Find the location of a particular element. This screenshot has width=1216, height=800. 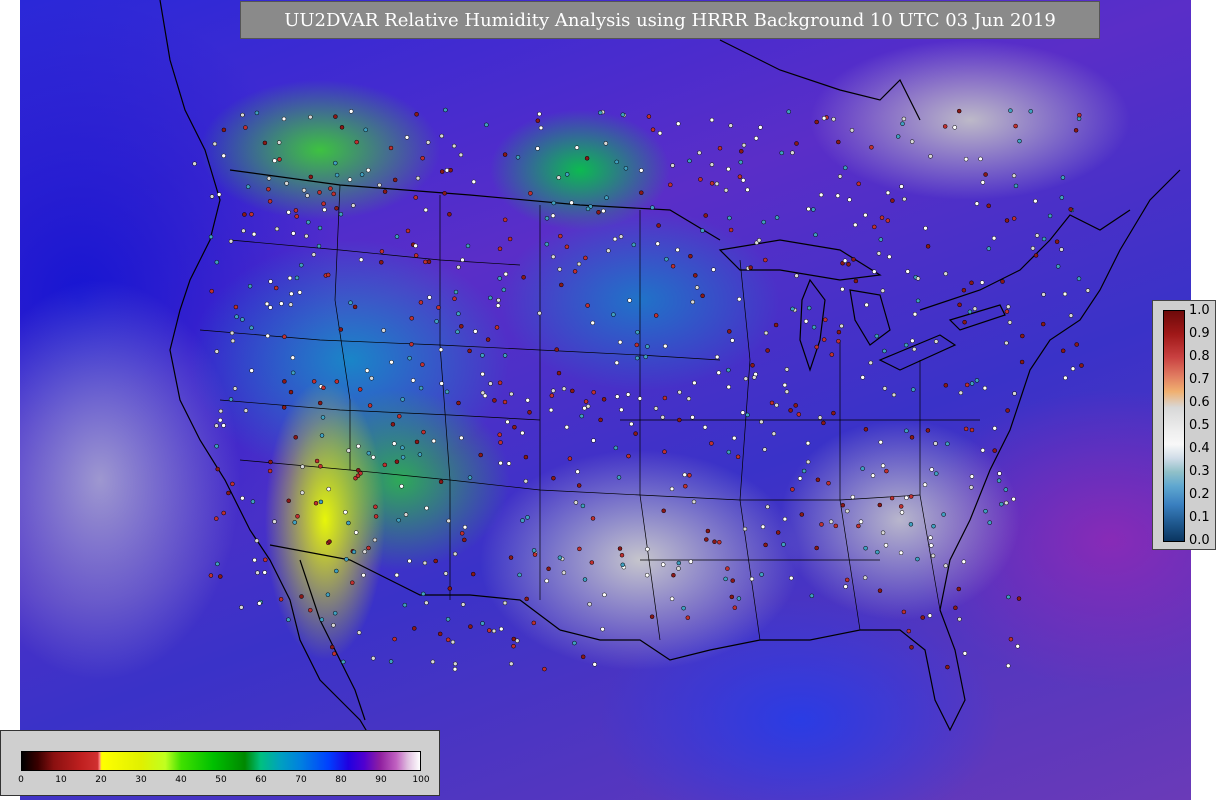

rh-colorbar-tick: 10 is located at coordinates (61, 780).